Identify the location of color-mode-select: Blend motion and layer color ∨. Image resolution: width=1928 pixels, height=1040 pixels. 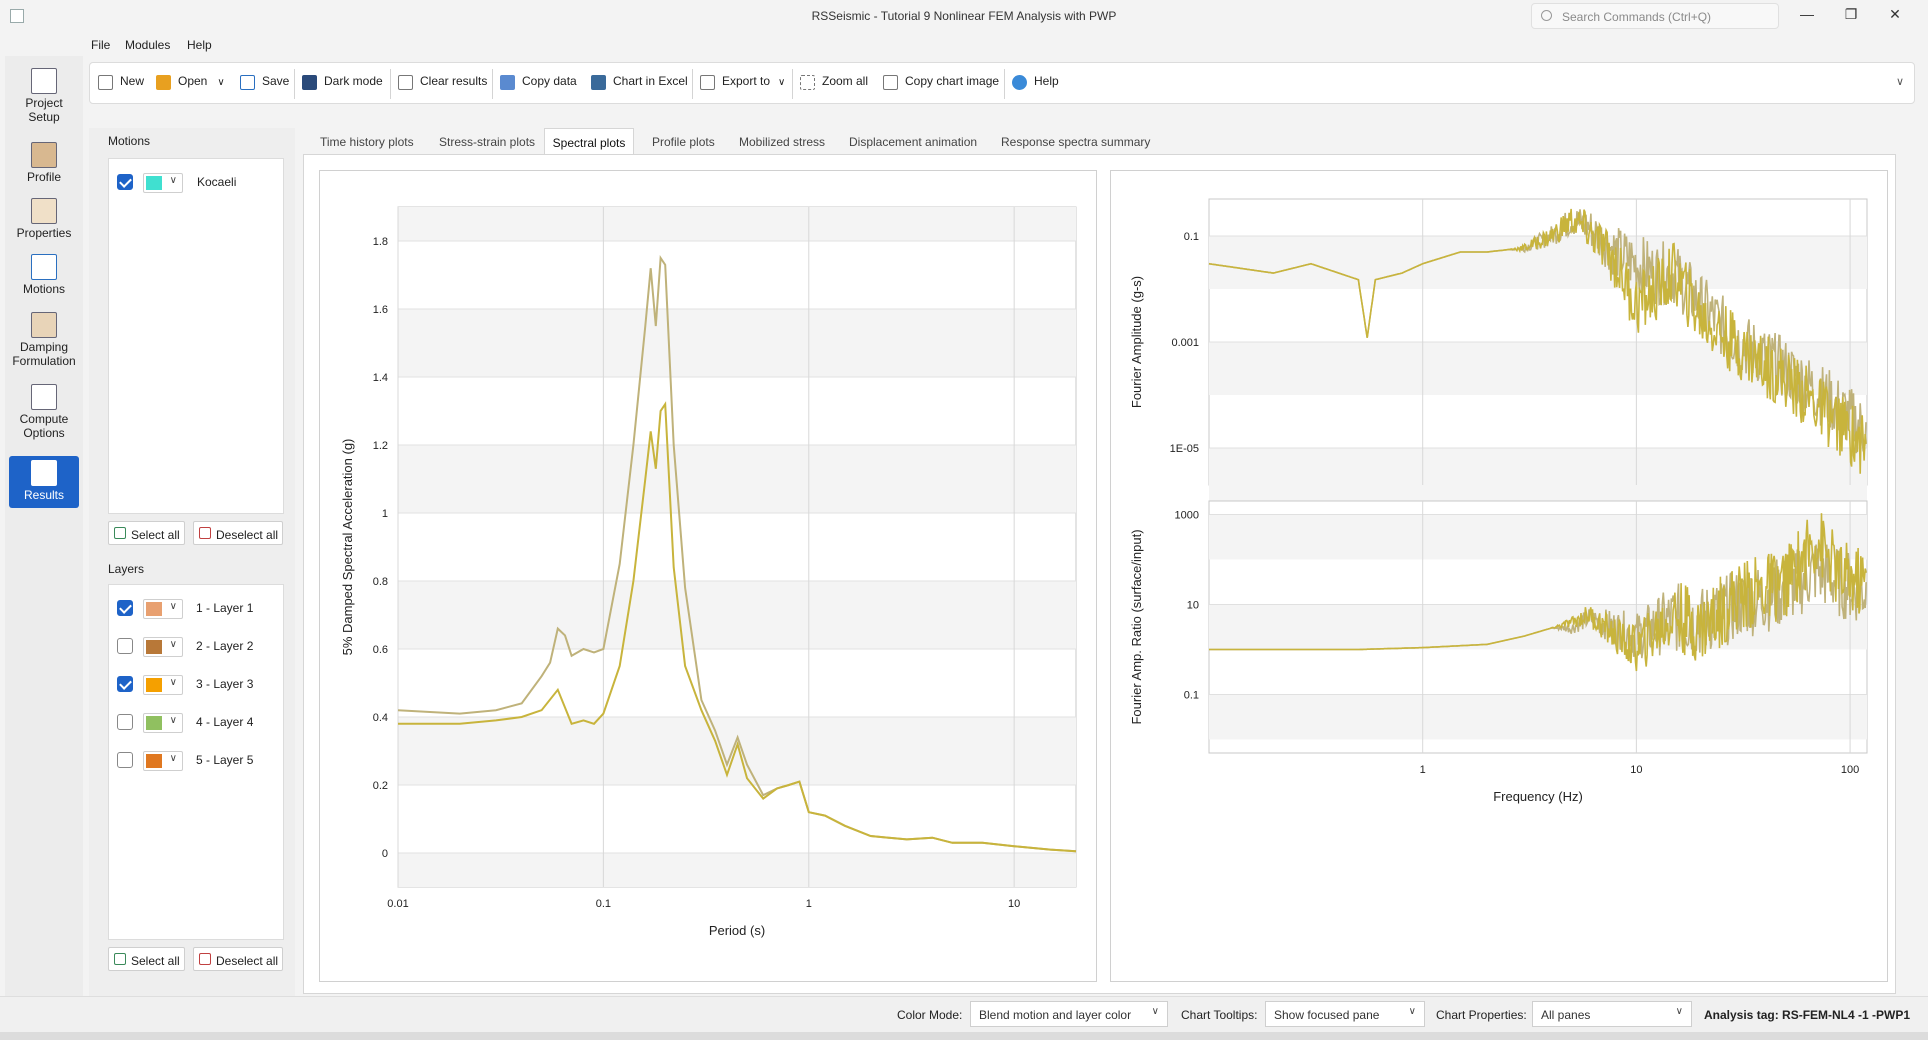
(1069, 1014).